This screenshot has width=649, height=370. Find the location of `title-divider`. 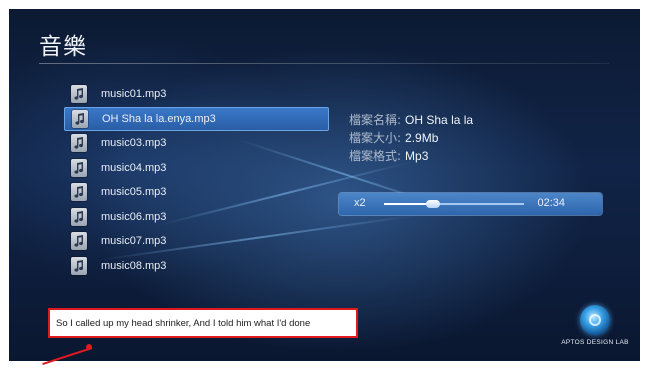

title-divider is located at coordinates (324, 63).